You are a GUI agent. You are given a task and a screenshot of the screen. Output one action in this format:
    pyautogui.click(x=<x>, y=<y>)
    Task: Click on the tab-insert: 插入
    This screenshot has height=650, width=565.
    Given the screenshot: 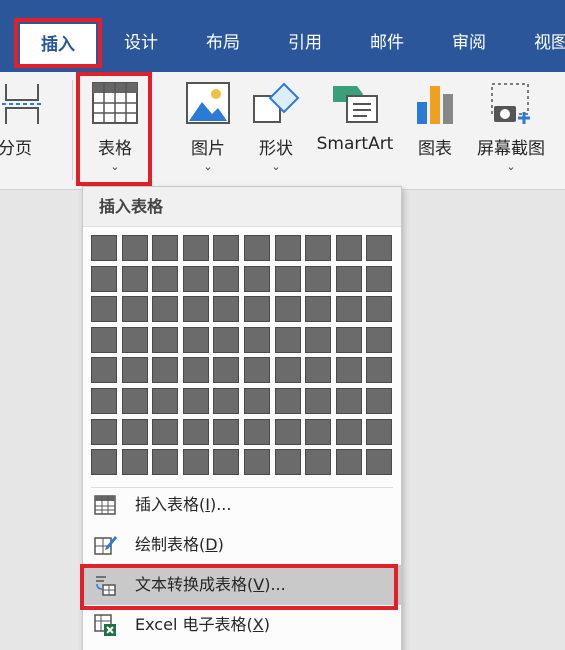 What is the action you would take?
    pyautogui.click(x=58, y=45)
    